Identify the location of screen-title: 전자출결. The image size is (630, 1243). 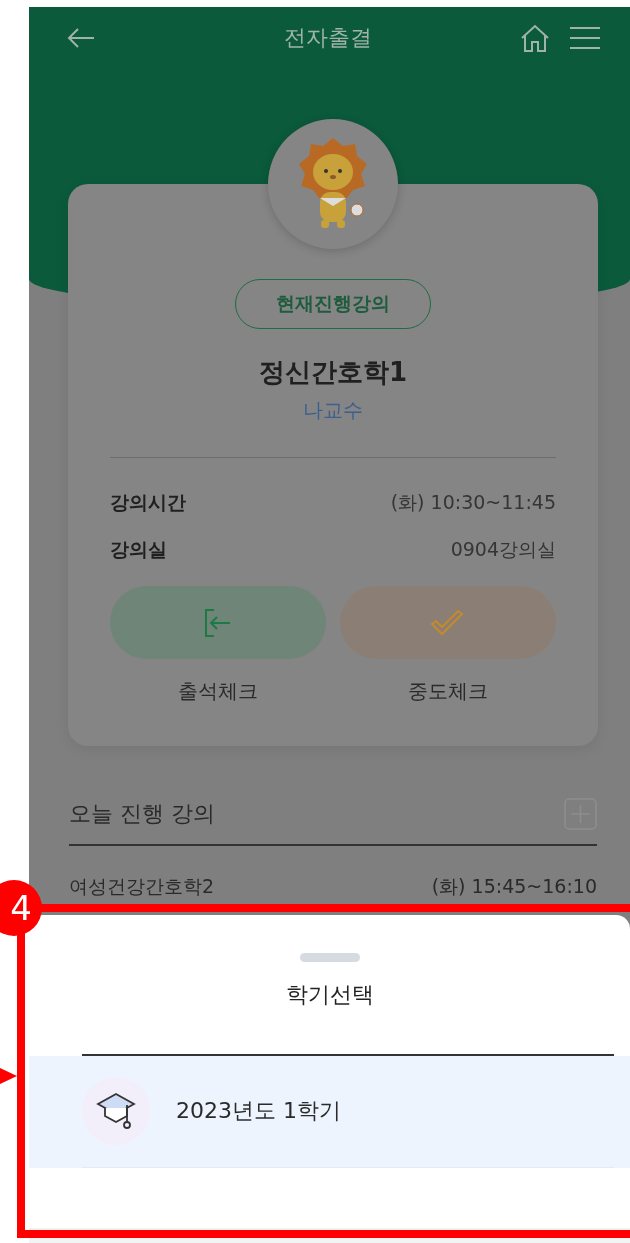
(327, 38).